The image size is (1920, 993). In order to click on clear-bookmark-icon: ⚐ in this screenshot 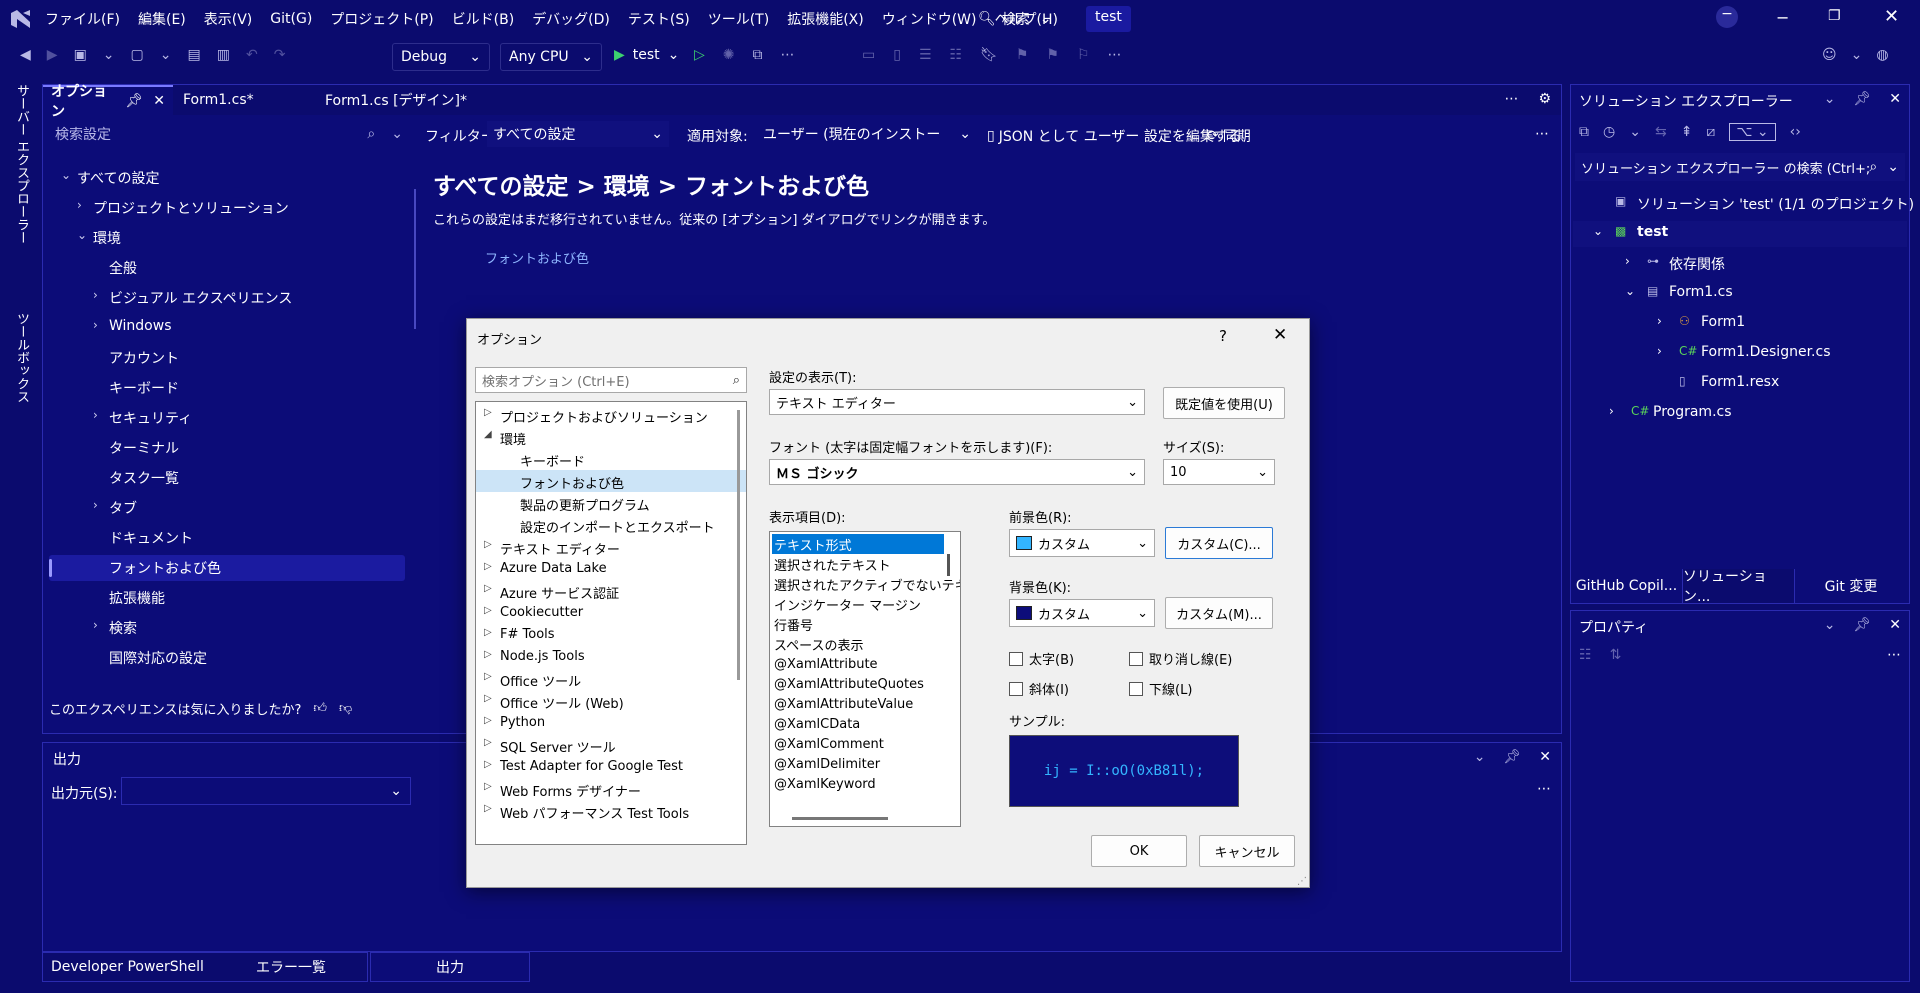, I will do `click(1083, 55)`.